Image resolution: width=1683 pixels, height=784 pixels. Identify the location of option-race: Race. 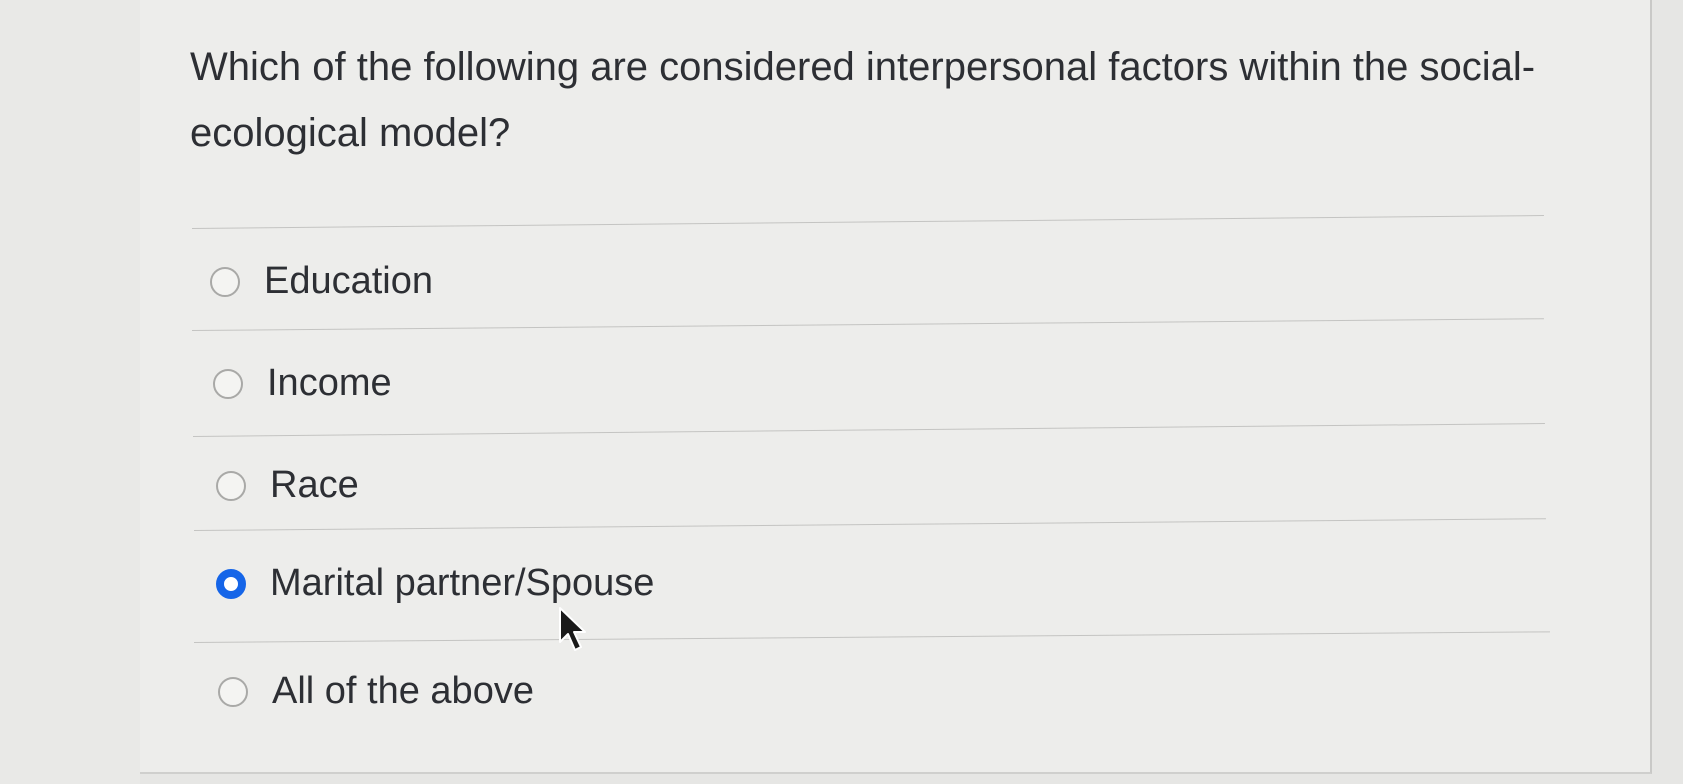
(287, 485).